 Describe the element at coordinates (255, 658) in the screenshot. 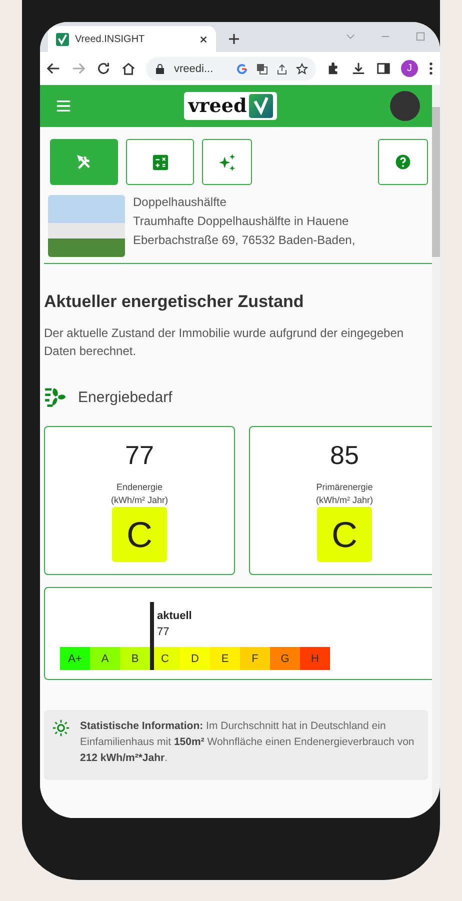

I see `energy-class-segment: F` at that location.